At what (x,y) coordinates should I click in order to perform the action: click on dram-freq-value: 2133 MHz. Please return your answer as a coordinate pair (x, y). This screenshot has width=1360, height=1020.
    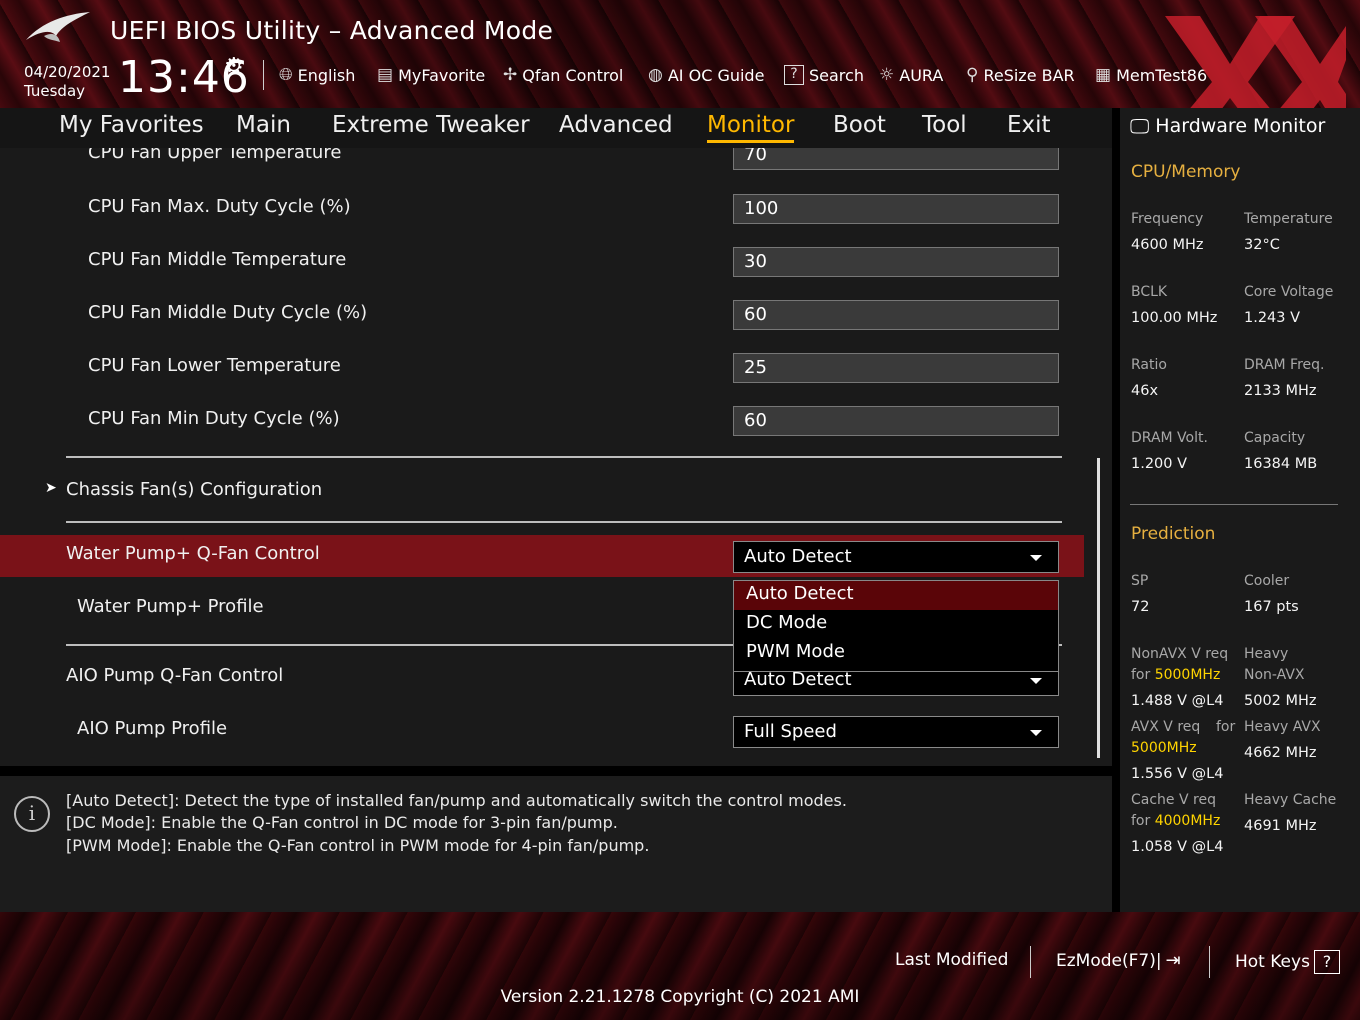
    Looking at the image, I should click on (1280, 391).